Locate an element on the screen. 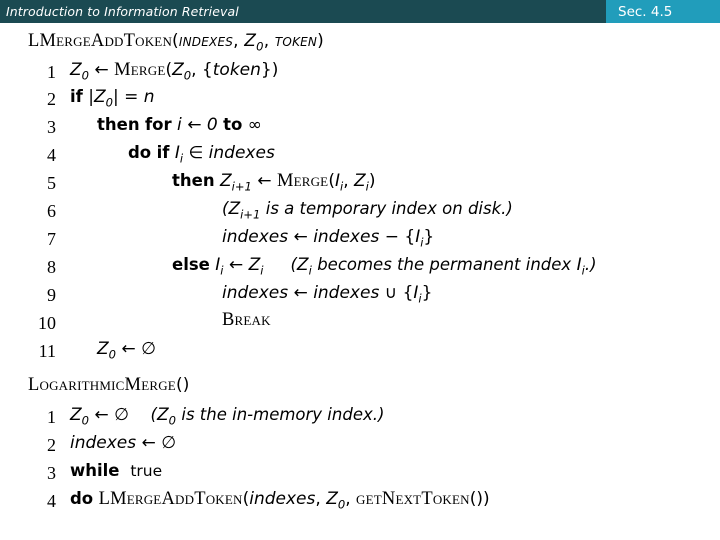 The width and height of the screenshot is (720, 540). break-keyword: Break is located at coordinates (246, 320).